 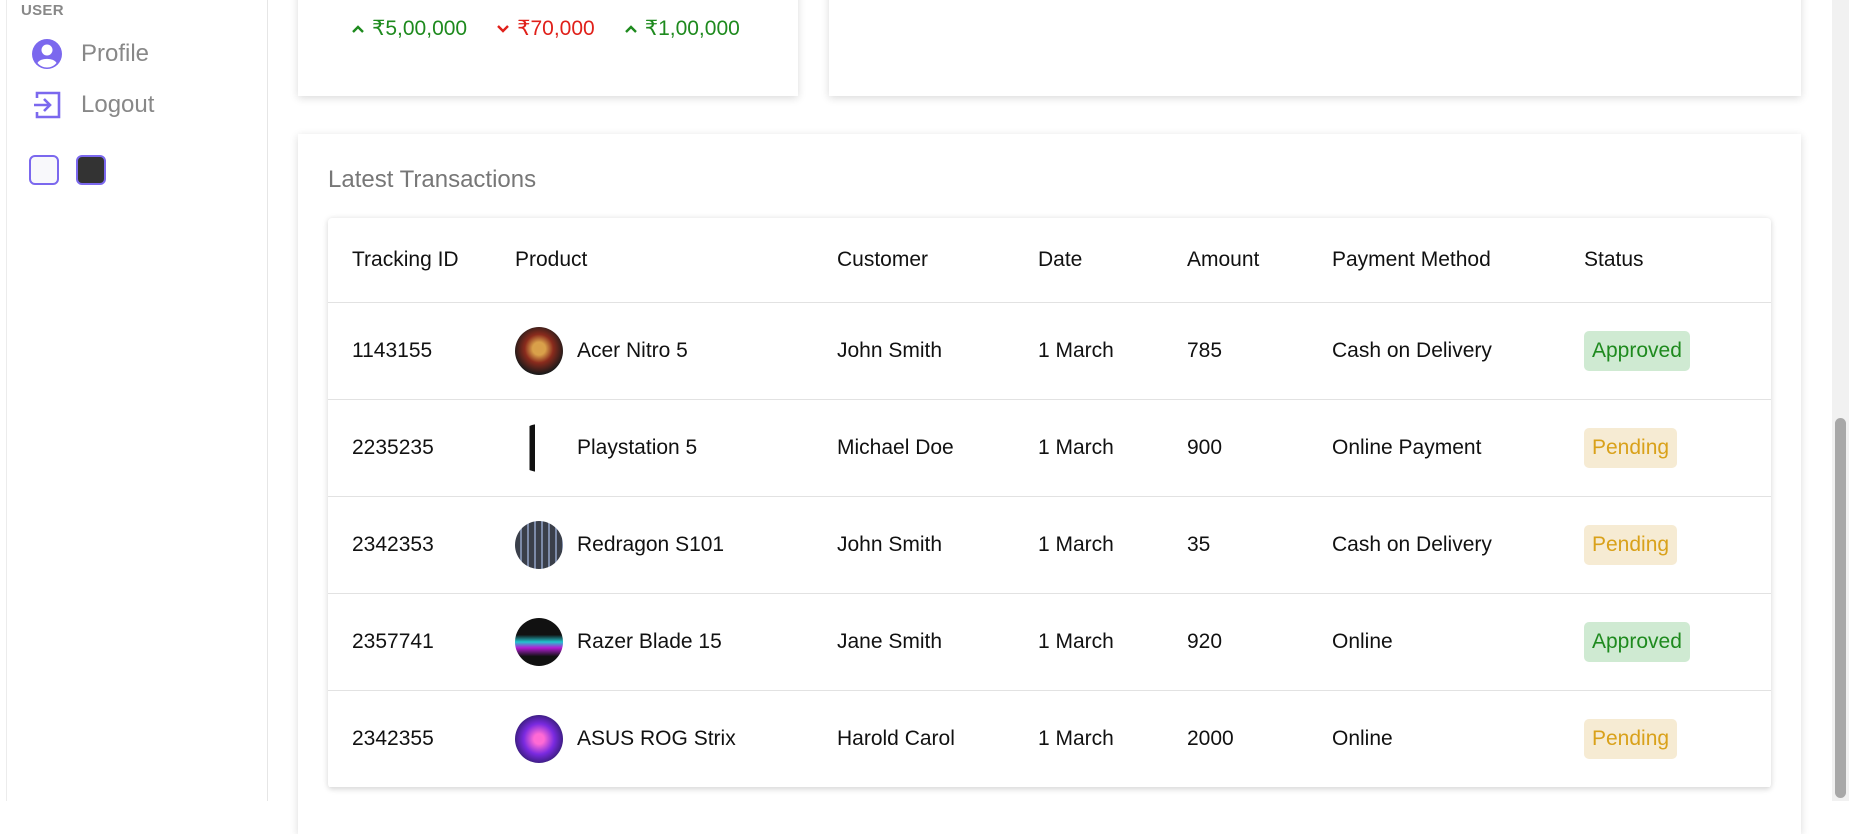 I want to click on stat-value: ₹5,00,000, so click(x=420, y=28).